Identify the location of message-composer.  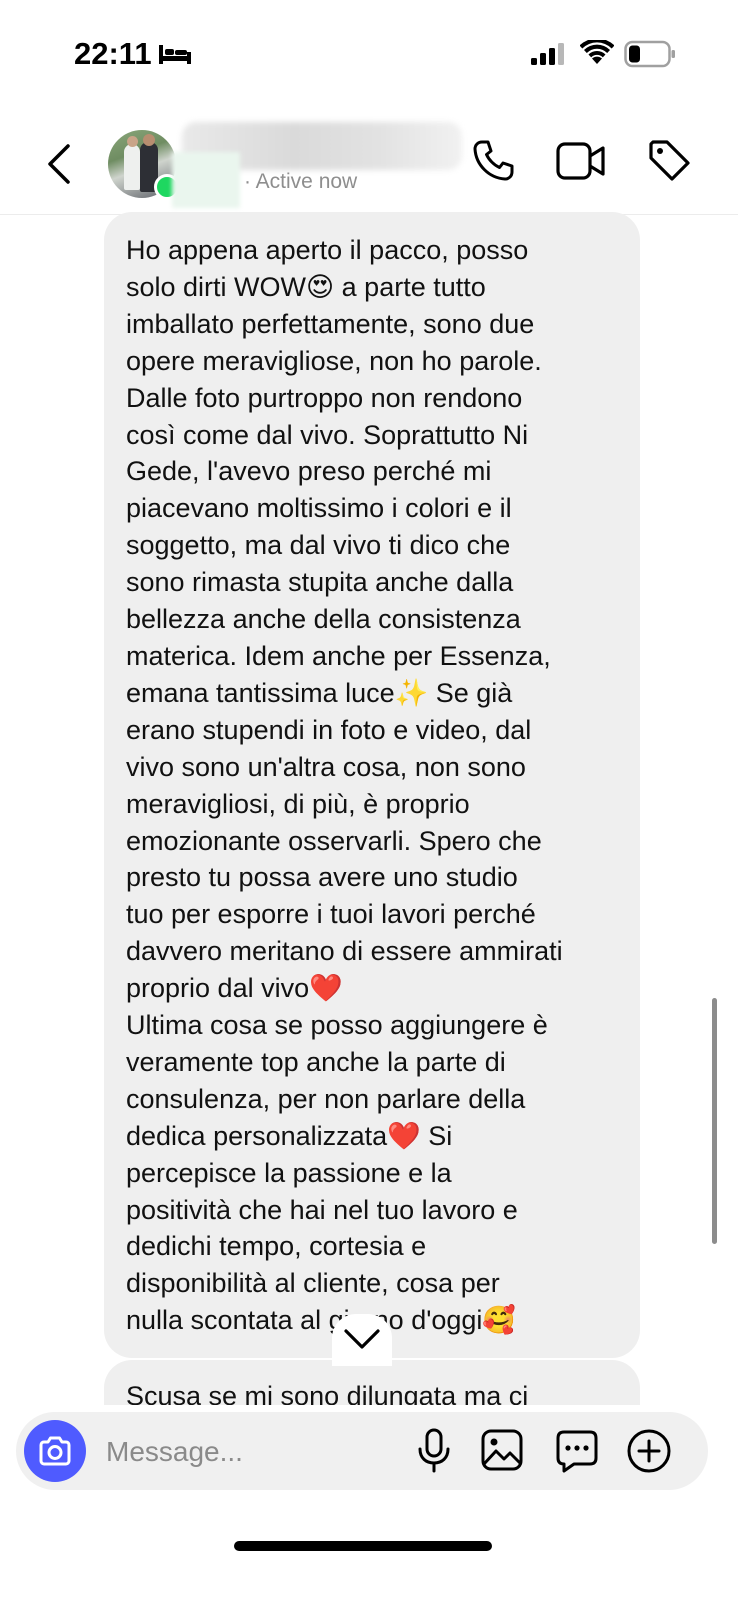
(362, 1451).